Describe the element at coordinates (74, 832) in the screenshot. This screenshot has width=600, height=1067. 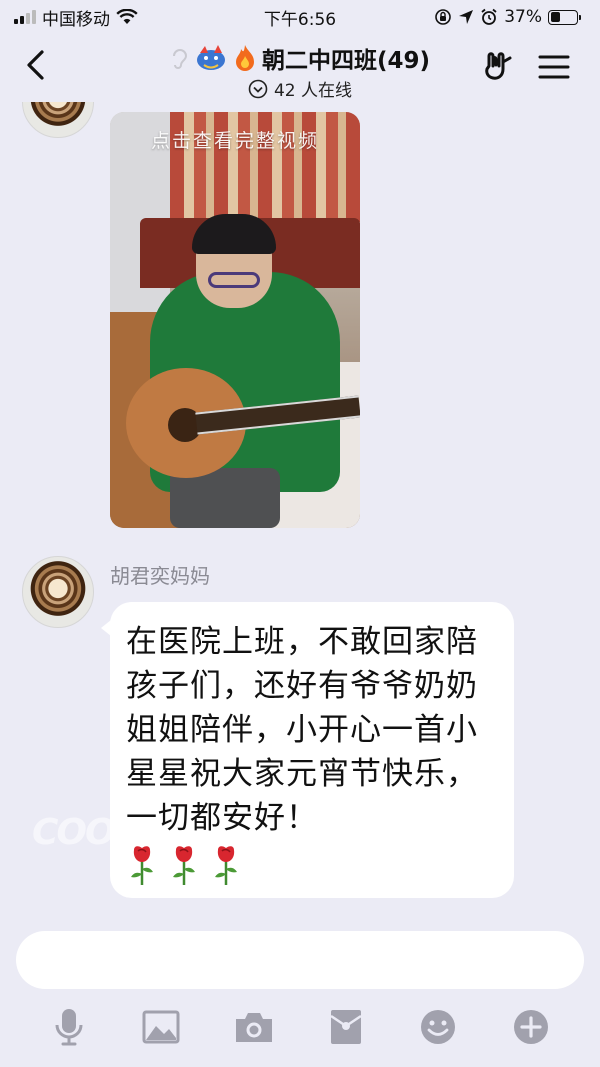
I see `watermark: COO` at that location.